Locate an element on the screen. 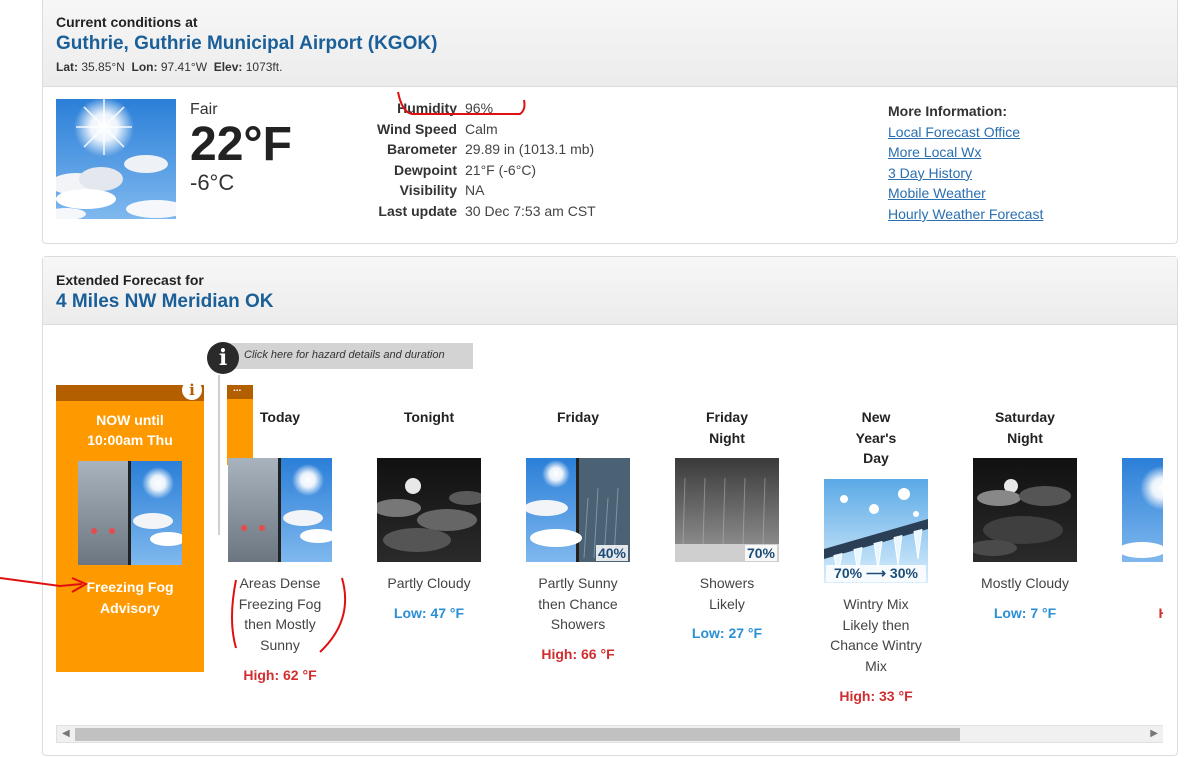 The image size is (1188, 757). detail-row: Visibility NA is located at coordinates (486, 190).